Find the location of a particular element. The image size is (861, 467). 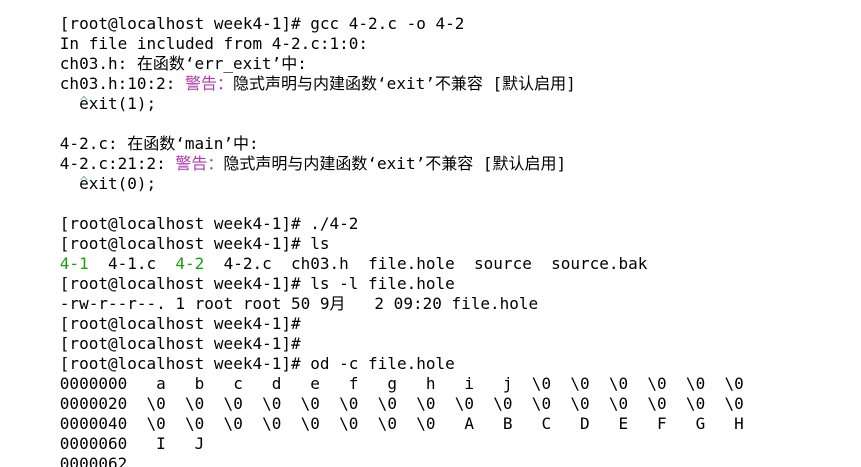

line-text: [root@localhost week4-1]# ./4-2 is located at coordinates (209, 223).